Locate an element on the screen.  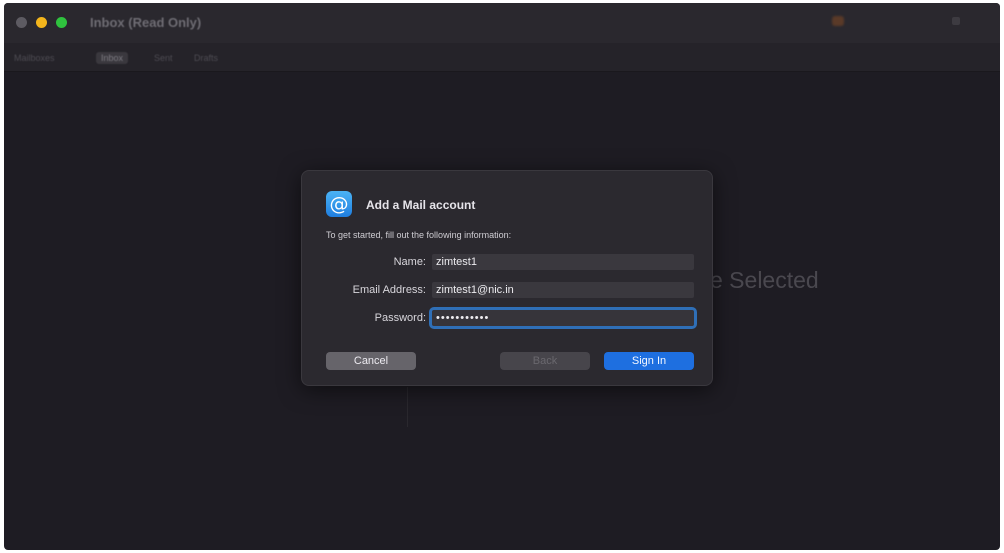
close-window-button is located at coordinates (21, 22).